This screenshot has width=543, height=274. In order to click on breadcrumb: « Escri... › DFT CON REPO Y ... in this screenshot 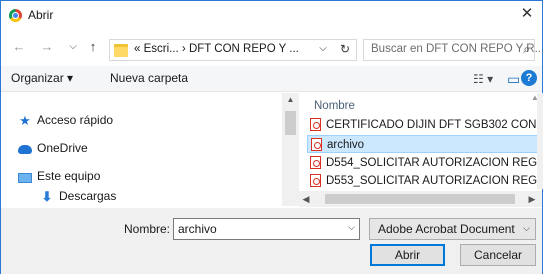, I will do `click(216, 49)`.